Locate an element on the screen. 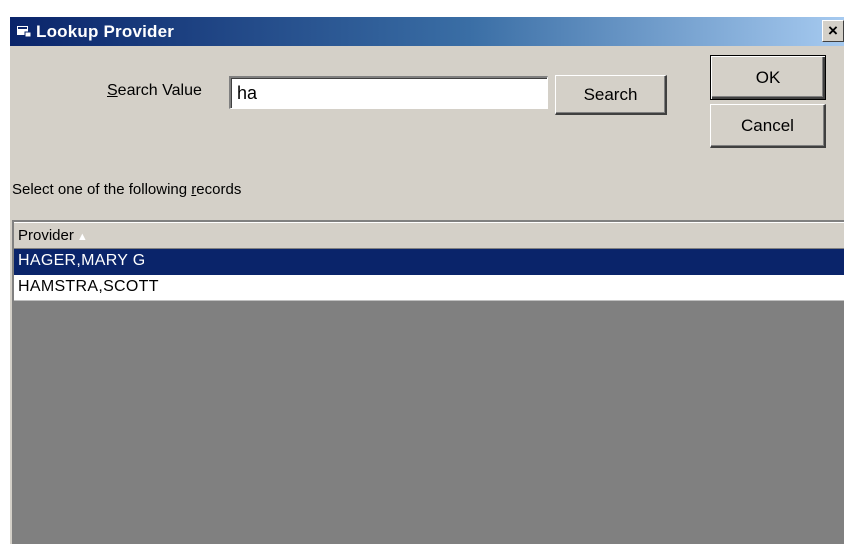  search-label-text: earch Value is located at coordinates (159, 90).